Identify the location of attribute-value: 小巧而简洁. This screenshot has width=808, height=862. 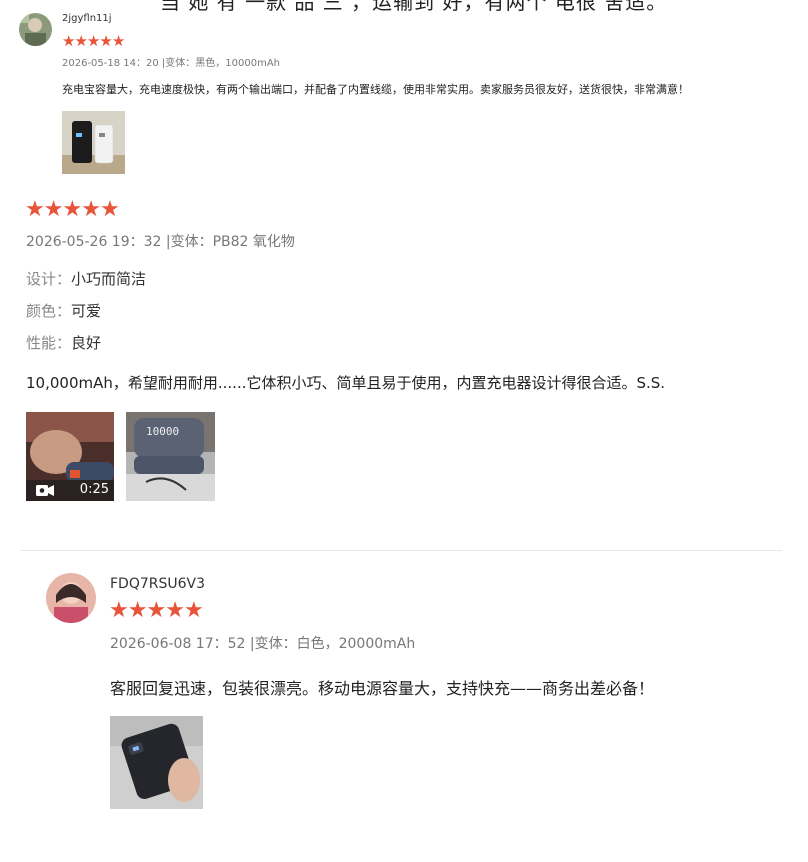
(109, 279).